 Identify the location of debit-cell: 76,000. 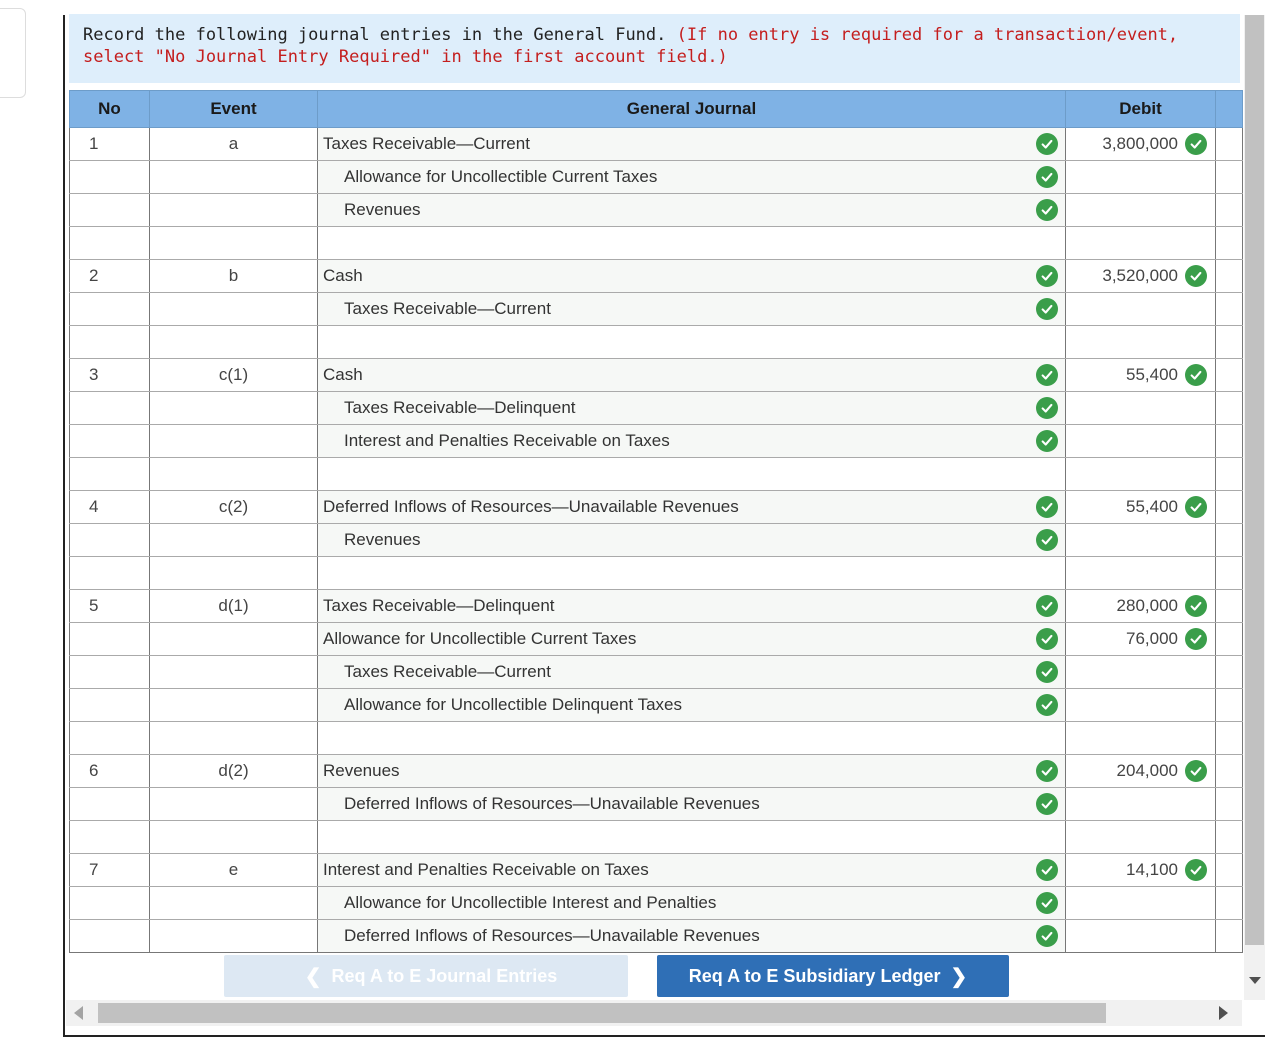
(1140, 639).